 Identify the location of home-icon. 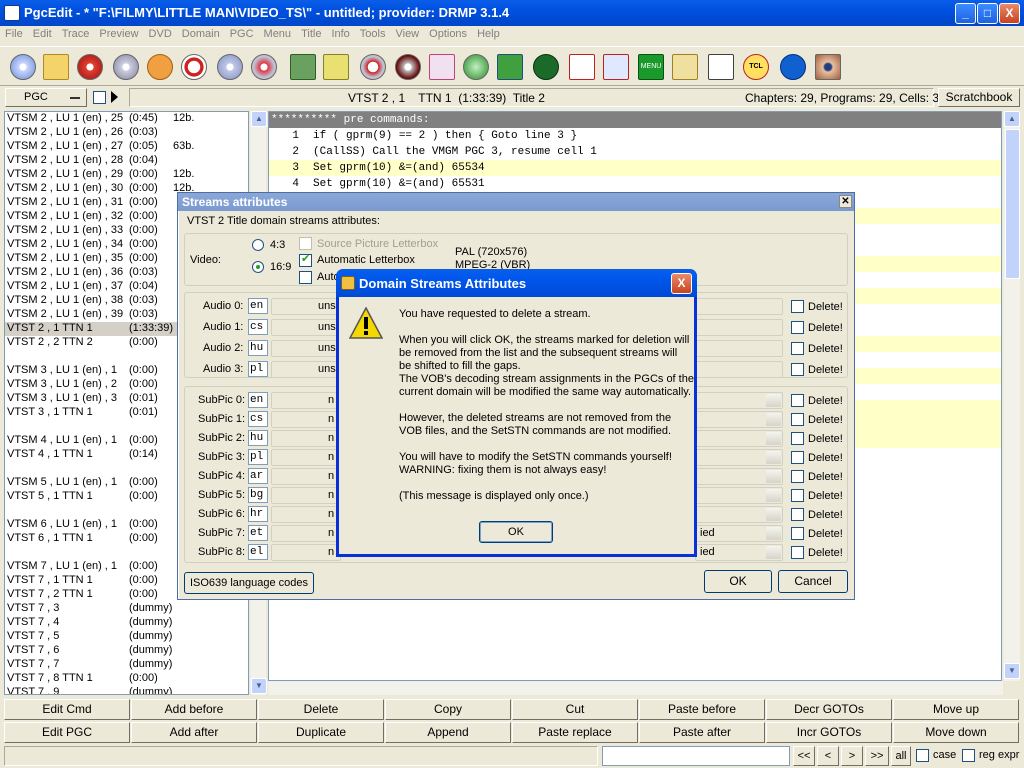
(160, 67).